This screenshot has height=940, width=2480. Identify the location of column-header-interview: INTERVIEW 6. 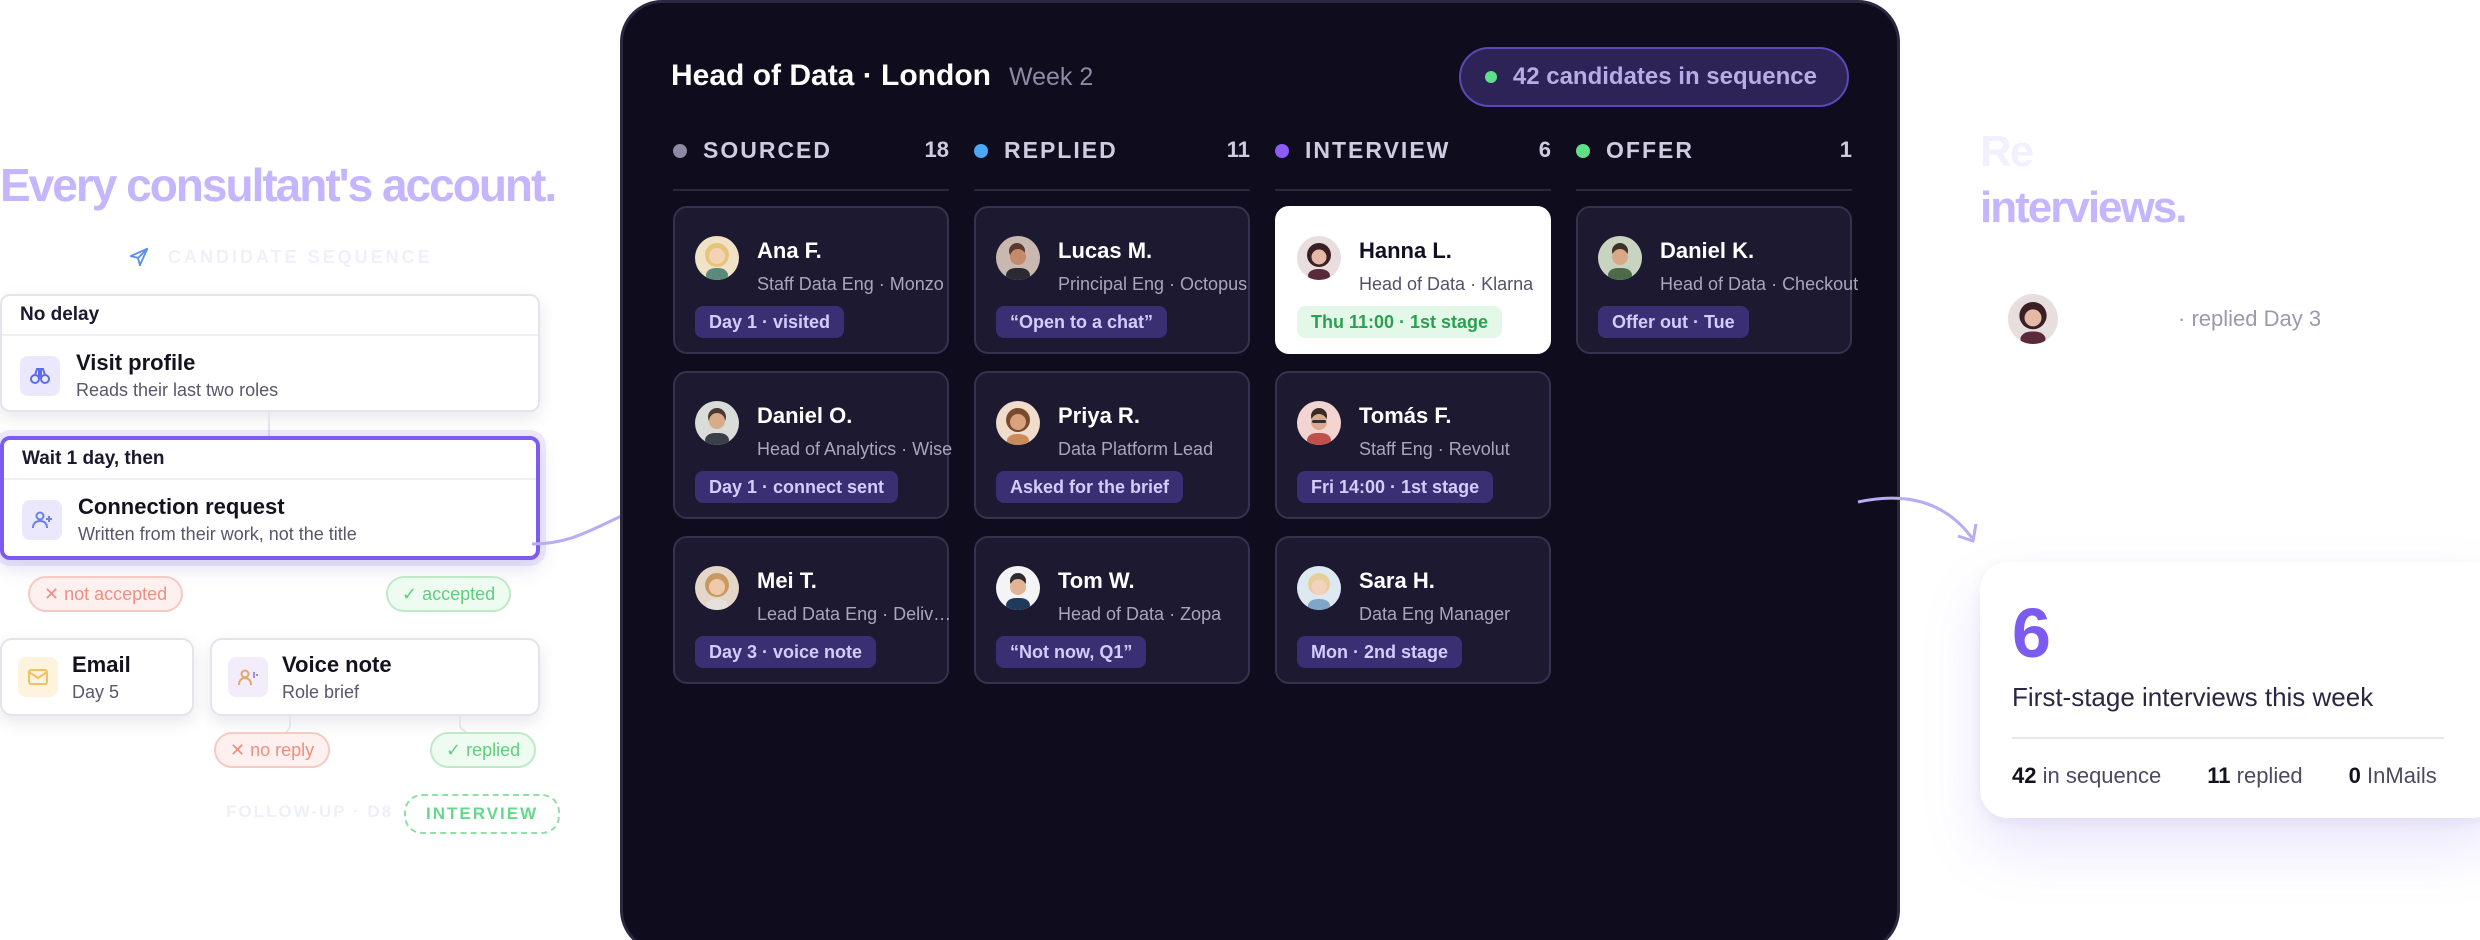
(1413, 164).